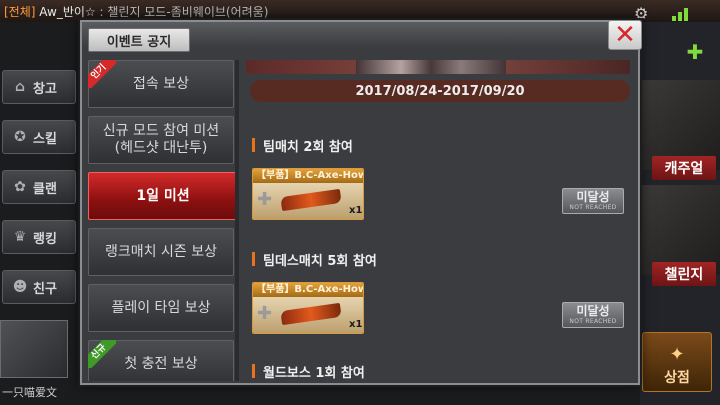 This screenshot has height=405, width=720. What do you see at coordinates (440, 91) in the screenshot?
I see `event-date-range: 2017/08/24-2017/09/20` at bounding box center [440, 91].